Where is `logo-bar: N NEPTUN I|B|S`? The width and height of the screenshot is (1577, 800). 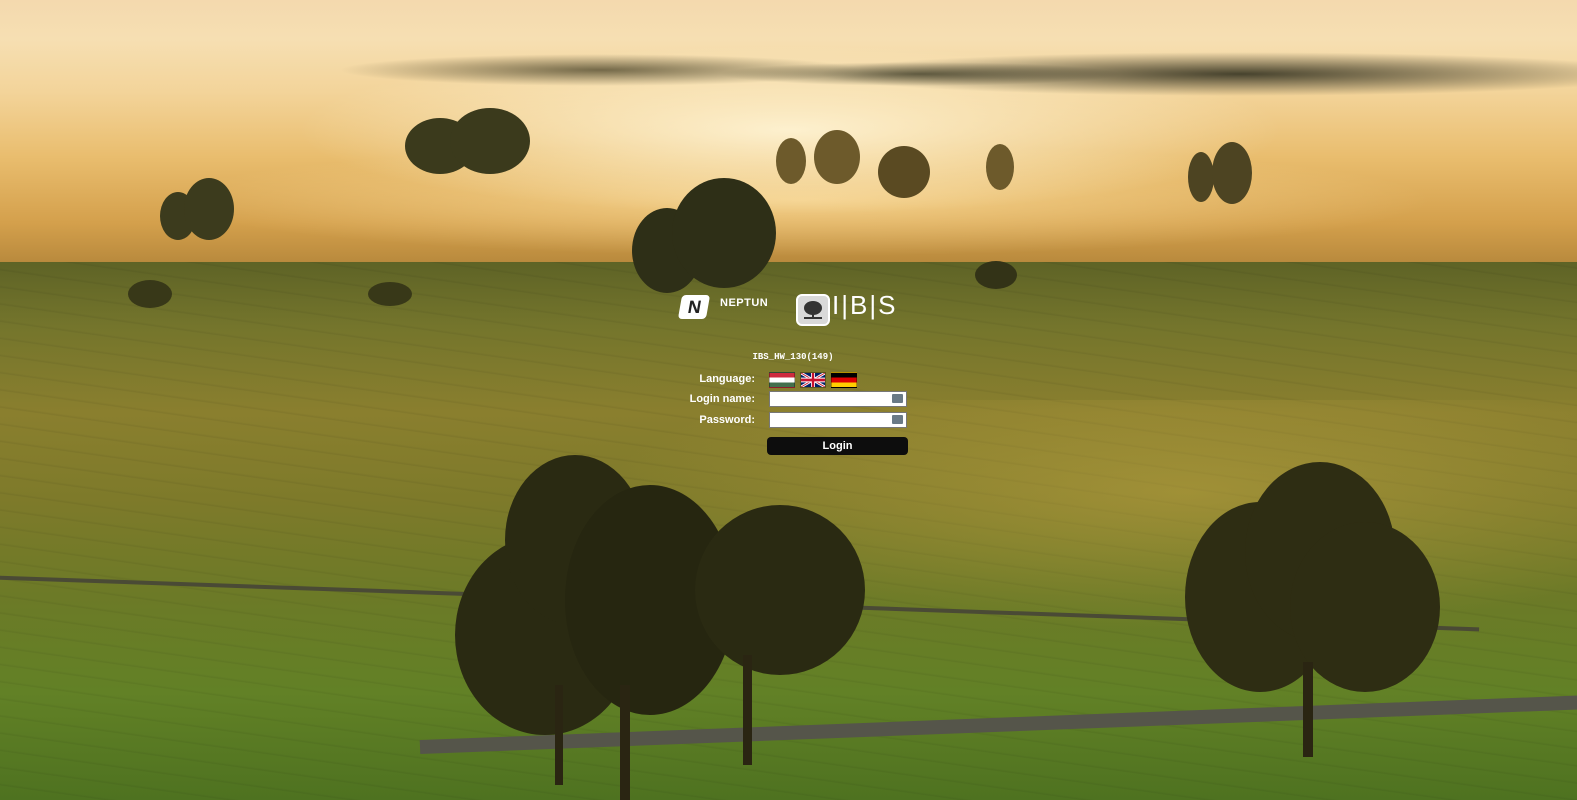
logo-bar: N NEPTUN I|B|S is located at coordinates (786, 308).